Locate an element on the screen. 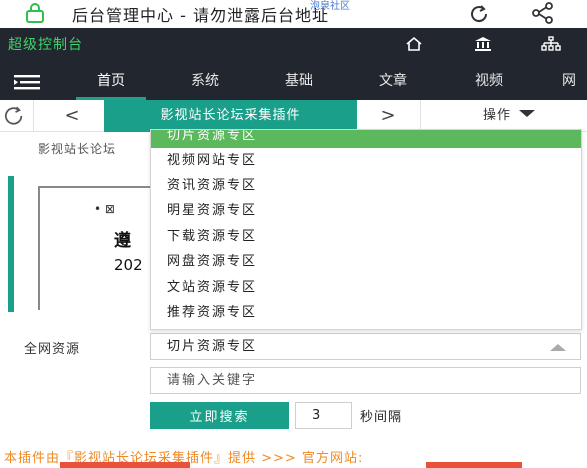  operations-label: 操作 is located at coordinates (497, 115).